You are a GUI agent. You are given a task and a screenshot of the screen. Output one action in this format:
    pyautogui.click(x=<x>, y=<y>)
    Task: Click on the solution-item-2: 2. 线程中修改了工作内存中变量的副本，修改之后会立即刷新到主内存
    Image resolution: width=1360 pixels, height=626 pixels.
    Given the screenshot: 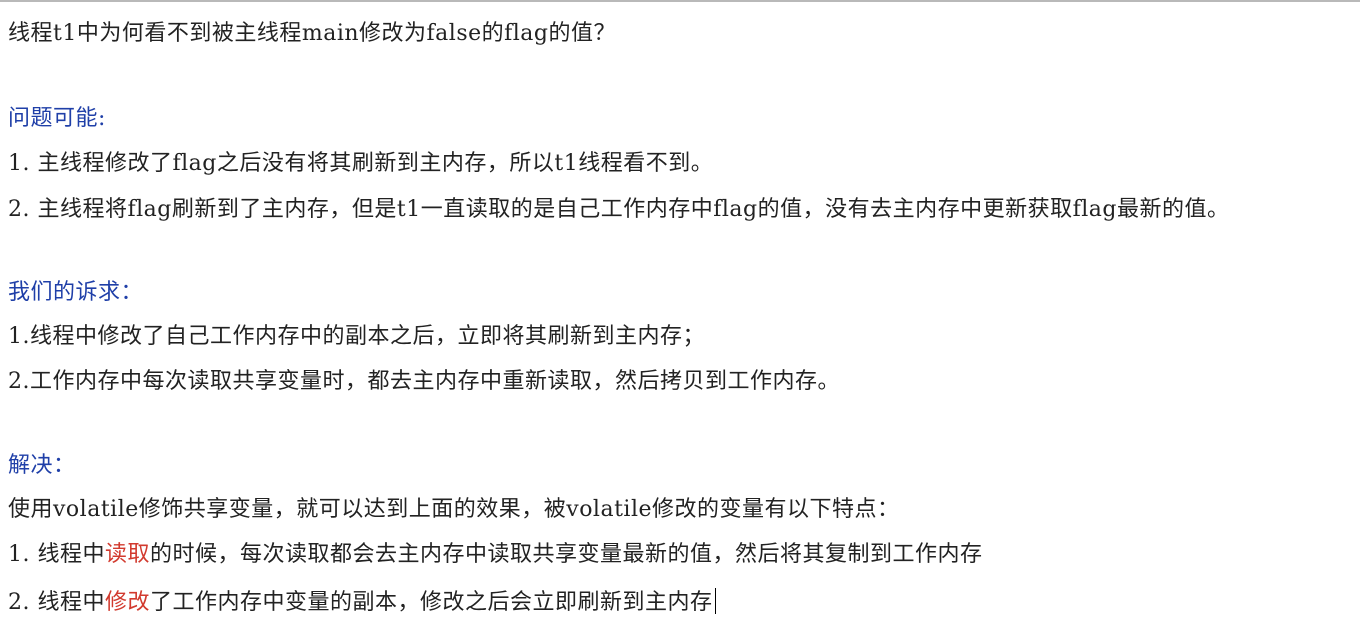 What is the action you would take?
    pyautogui.click(x=362, y=602)
    